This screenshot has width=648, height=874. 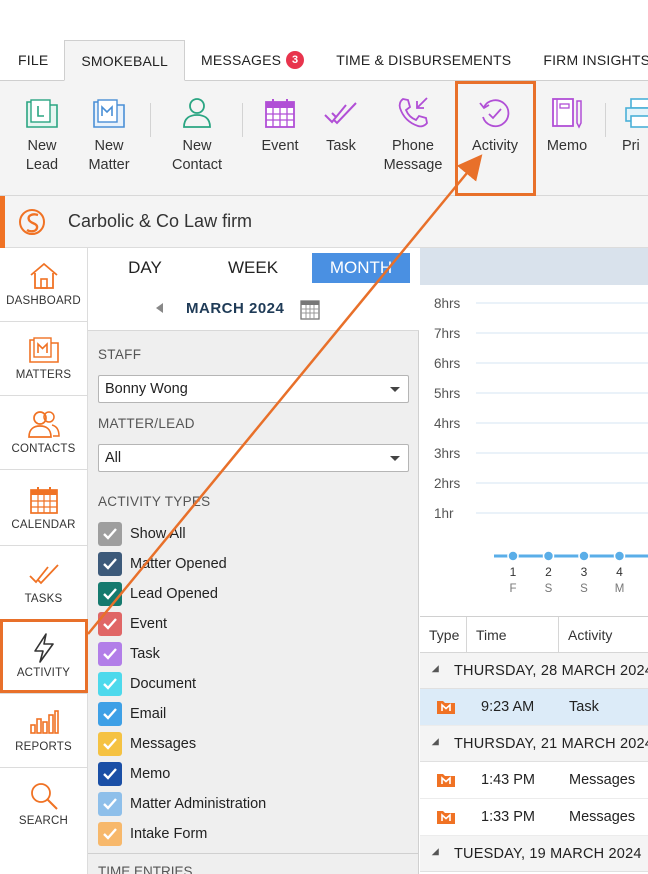 I want to click on event-button: Event, so click(x=280, y=138).